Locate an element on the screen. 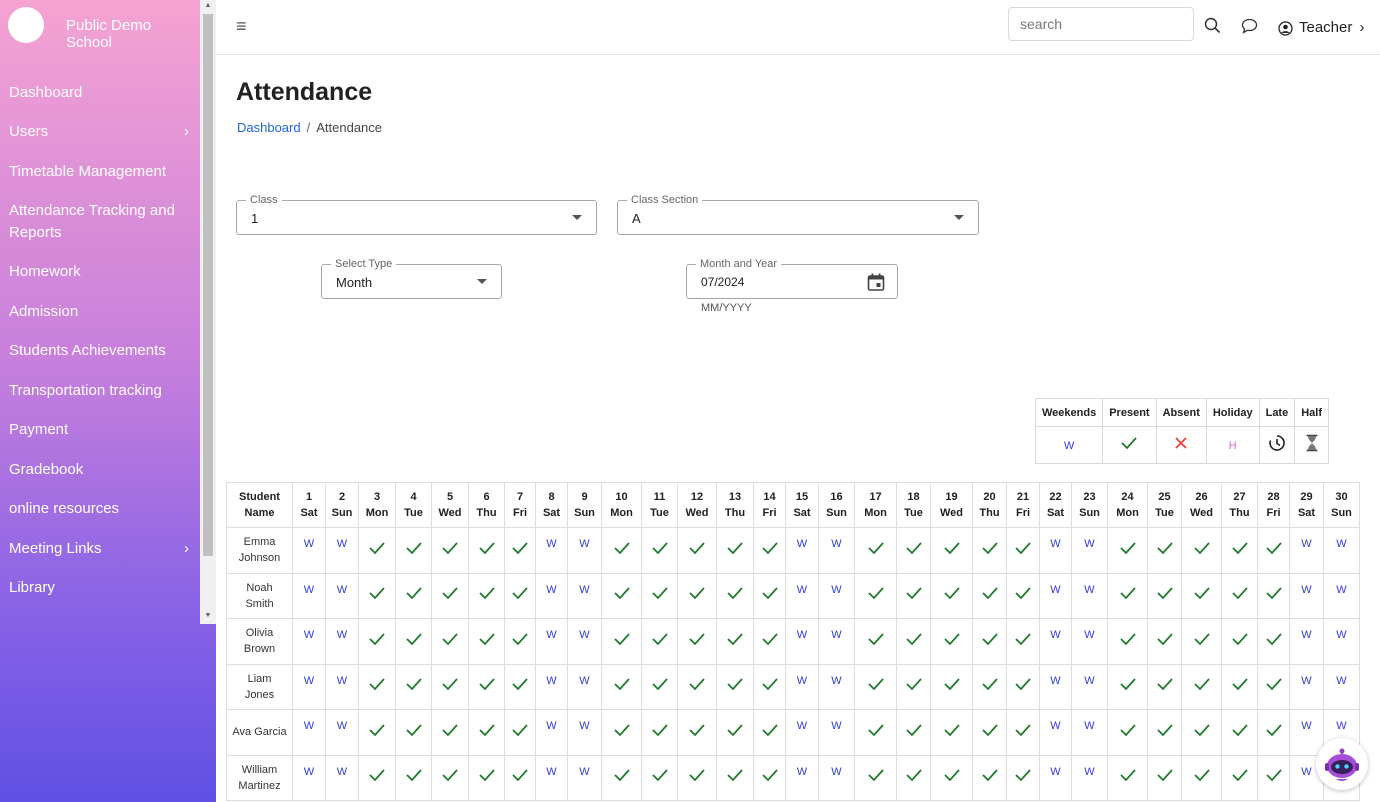  sidebar-item-library: Library is located at coordinates (104, 588).